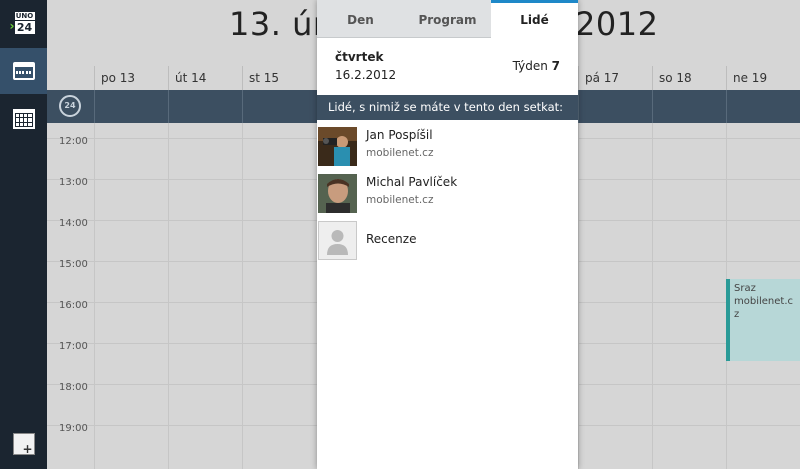  I want to click on hour-label: 14:00, so click(73, 223).